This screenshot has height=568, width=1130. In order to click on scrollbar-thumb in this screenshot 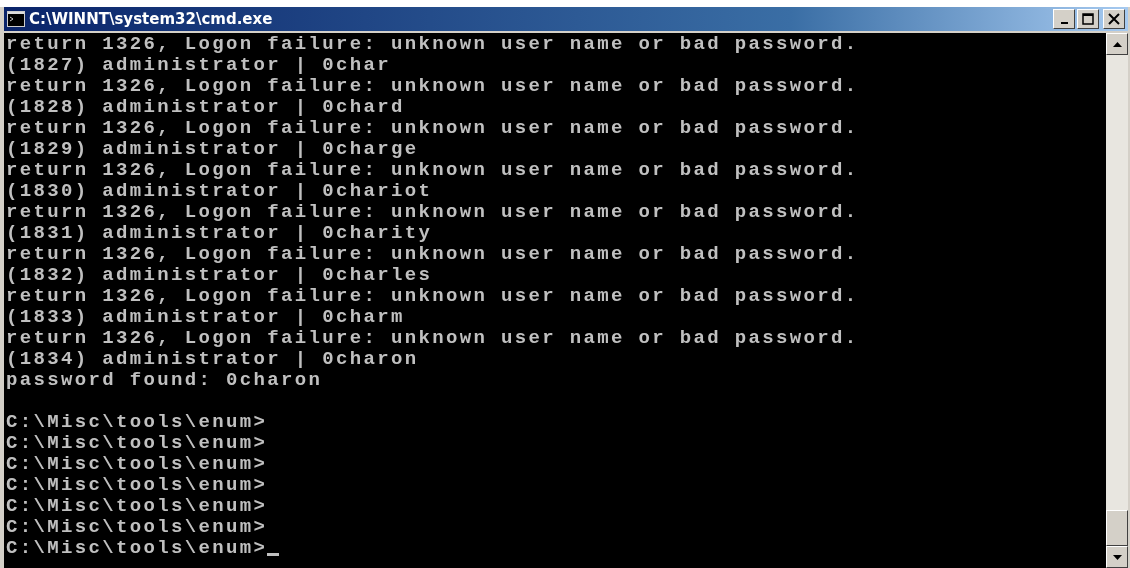, I will do `click(1117, 528)`.